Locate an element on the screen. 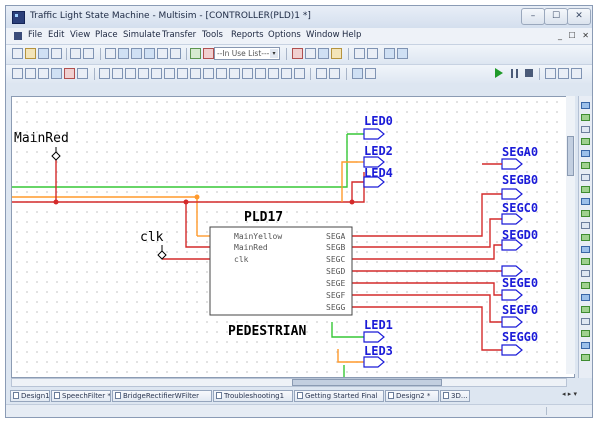 The image size is (600, 426). wire-seg-b is located at coordinates (427, 233).